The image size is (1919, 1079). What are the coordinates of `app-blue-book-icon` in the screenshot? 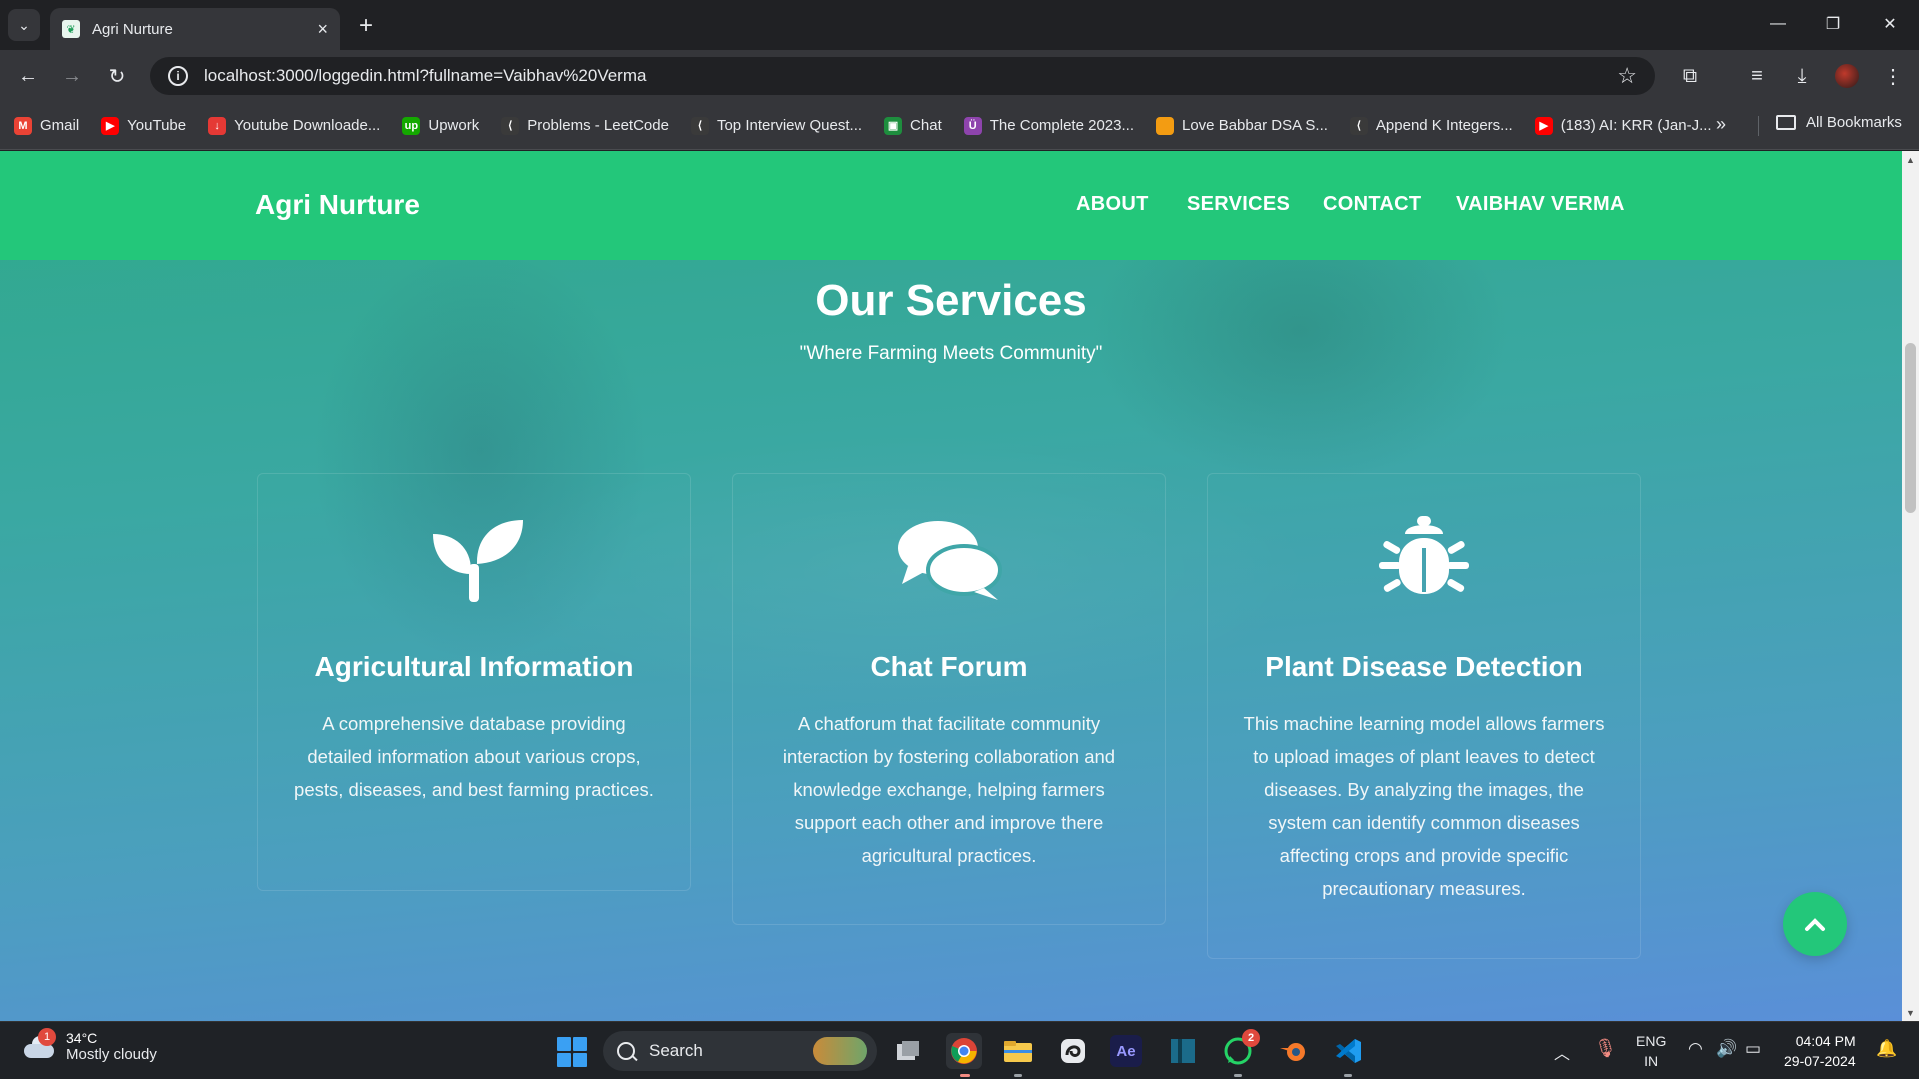 It's located at (1183, 1051).